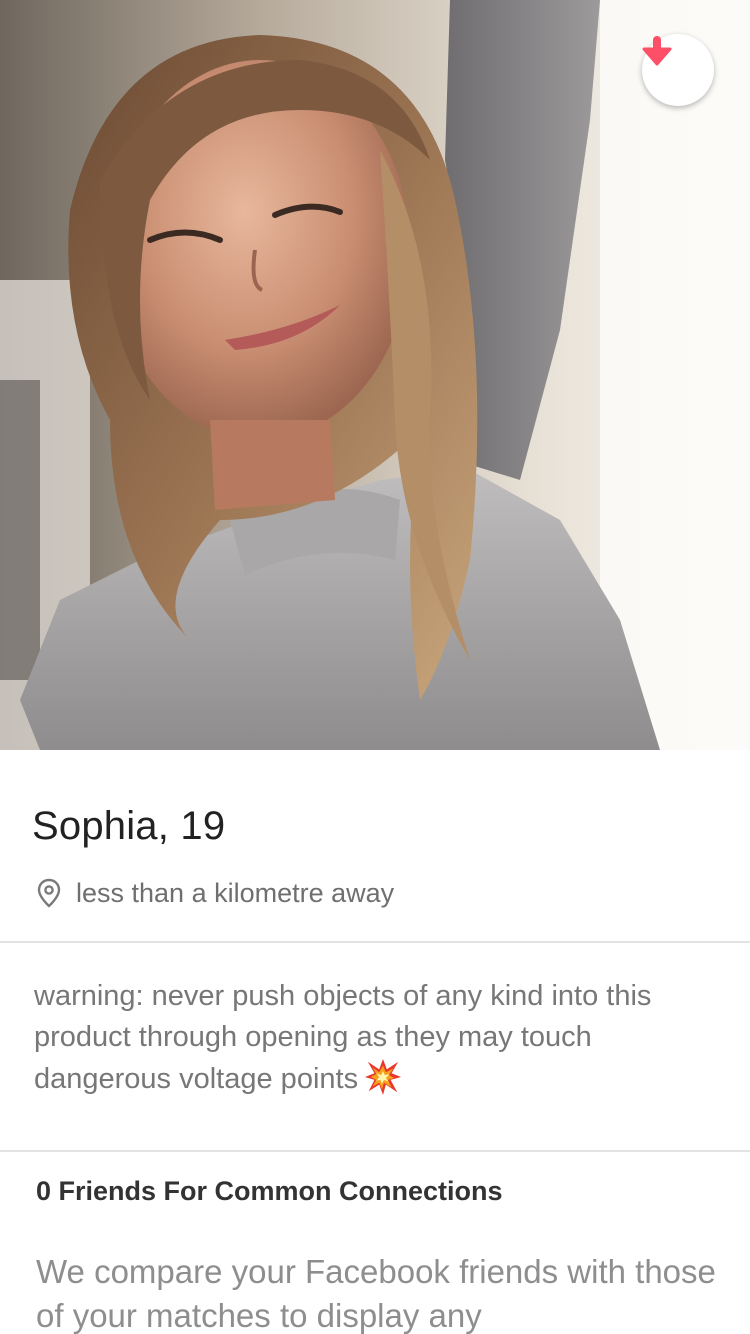 The image size is (750, 1334). Describe the element at coordinates (49, 893) in the screenshot. I see `location-pin-icon` at that location.